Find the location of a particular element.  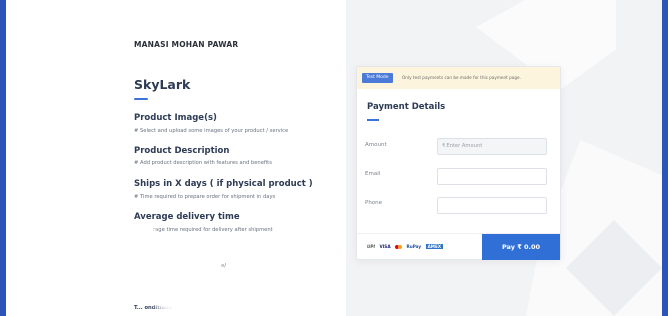

amount-label: Amount is located at coordinates (376, 145).